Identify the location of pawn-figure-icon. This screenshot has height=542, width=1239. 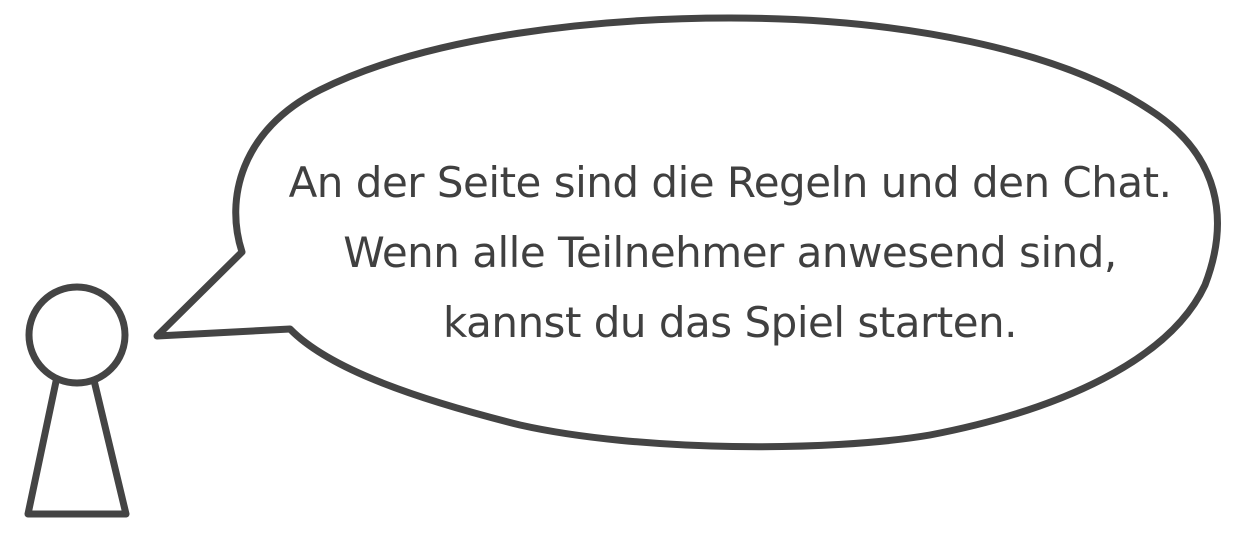
(77, 400).